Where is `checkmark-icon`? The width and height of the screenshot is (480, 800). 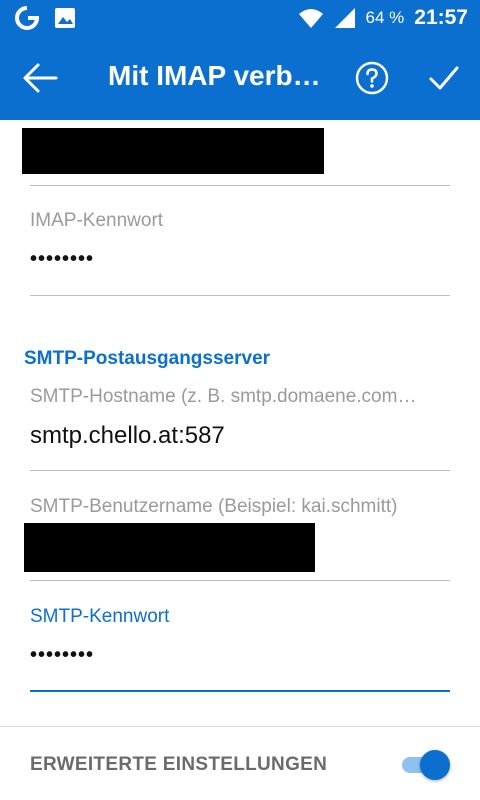 checkmark-icon is located at coordinates (444, 78).